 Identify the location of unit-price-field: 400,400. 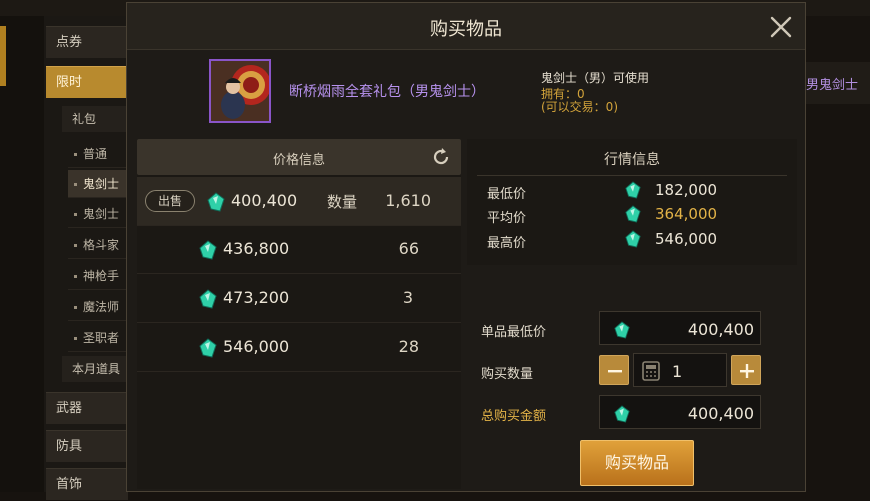
(680, 328).